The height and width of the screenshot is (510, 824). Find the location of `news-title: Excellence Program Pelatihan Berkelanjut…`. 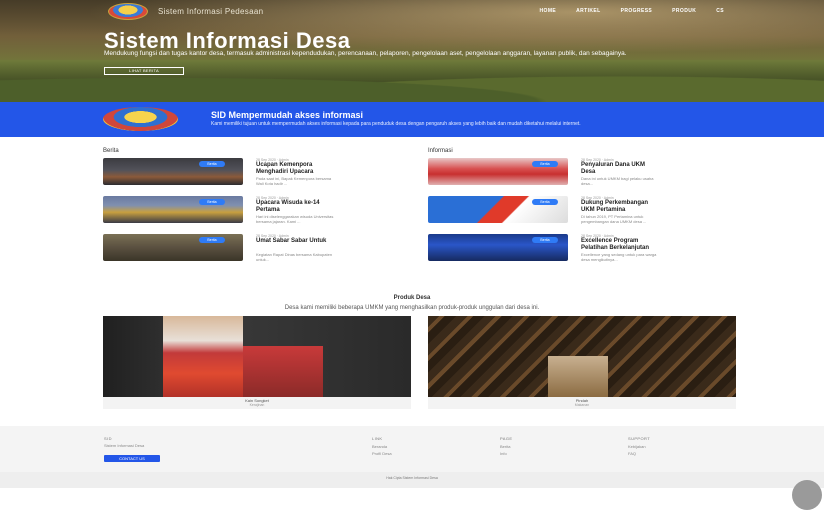

news-title: Excellence Program Pelatihan Berkelanjut… is located at coordinates (621, 244).